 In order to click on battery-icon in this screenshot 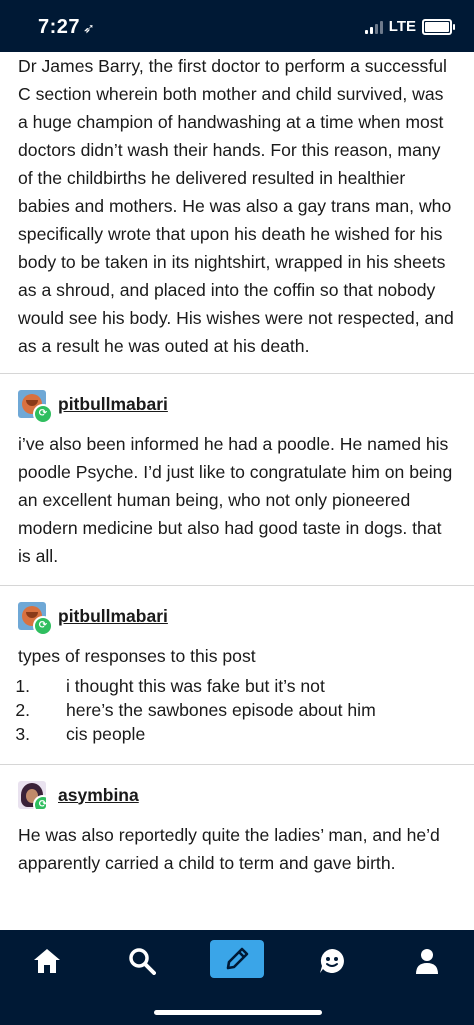, I will do `click(438, 26)`.